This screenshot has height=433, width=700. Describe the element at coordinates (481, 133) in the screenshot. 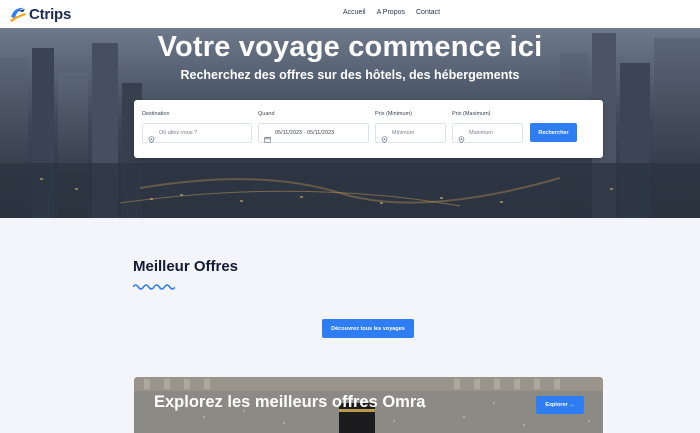

I see `max-price-placeholder: Maximum` at that location.